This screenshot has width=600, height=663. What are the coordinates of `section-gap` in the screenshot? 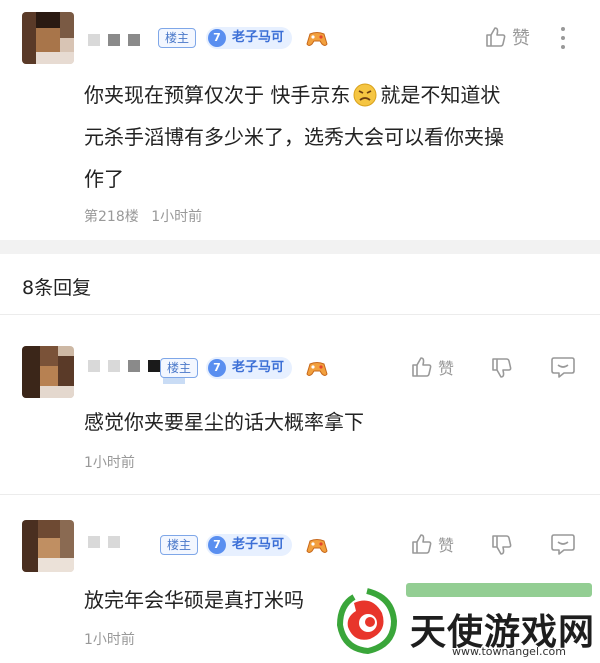 It's located at (300, 247).